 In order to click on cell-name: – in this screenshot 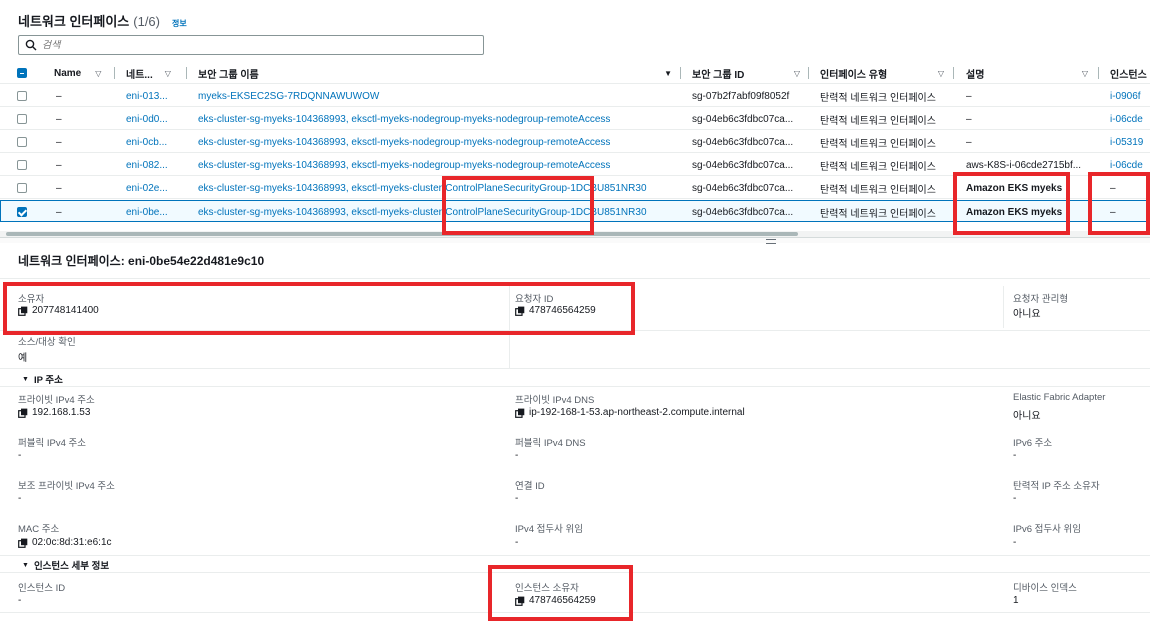, I will do `click(59, 142)`.